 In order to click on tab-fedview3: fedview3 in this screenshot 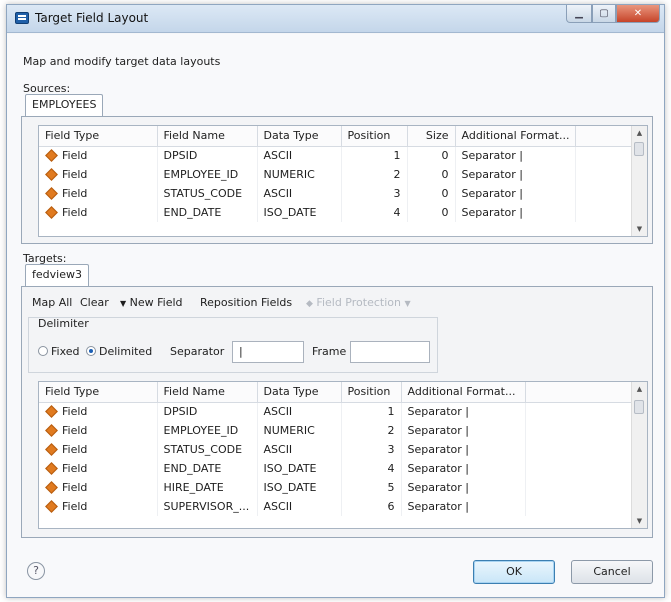, I will do `click(57, 275)`.